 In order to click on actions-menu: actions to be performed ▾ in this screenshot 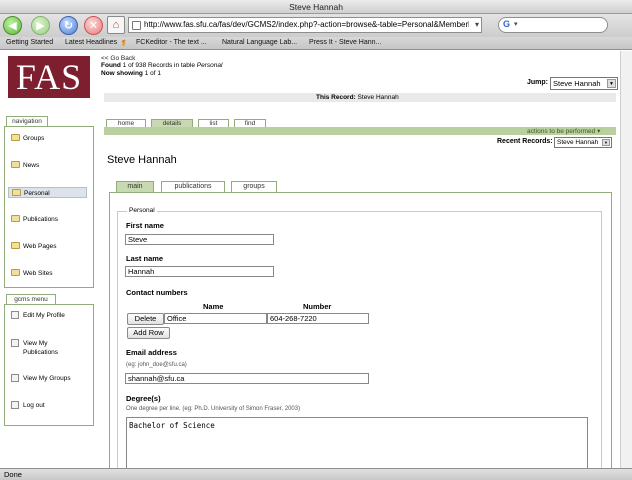, I will do `click(563, 131)`.